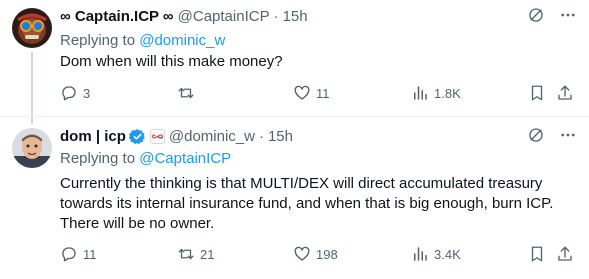 This screenshot has width=589, height=279. What do you see at coordinates (90, 254) in the screenshot?
I see `reply-count: 11` at bounding box center [90, 254].